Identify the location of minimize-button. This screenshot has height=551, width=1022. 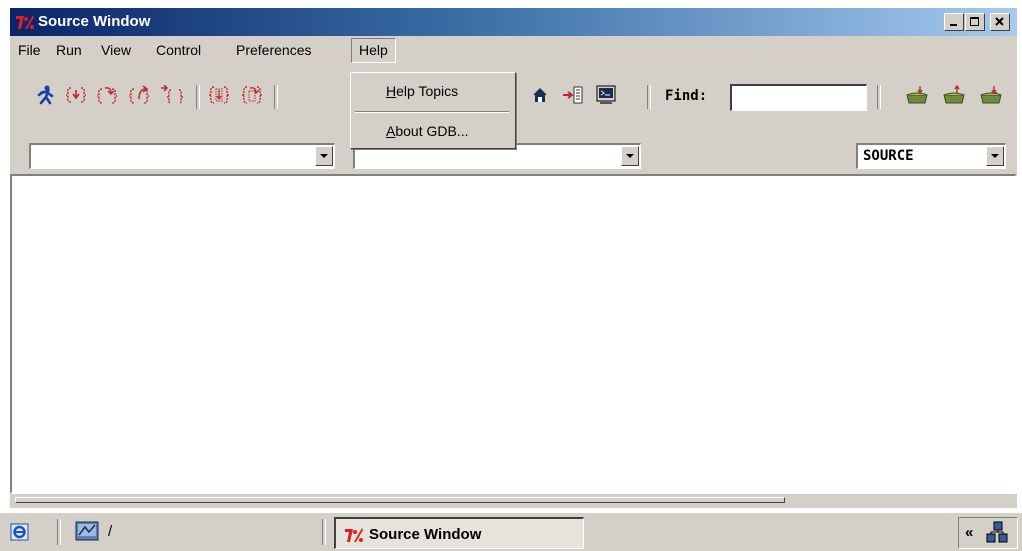
(954, 22).